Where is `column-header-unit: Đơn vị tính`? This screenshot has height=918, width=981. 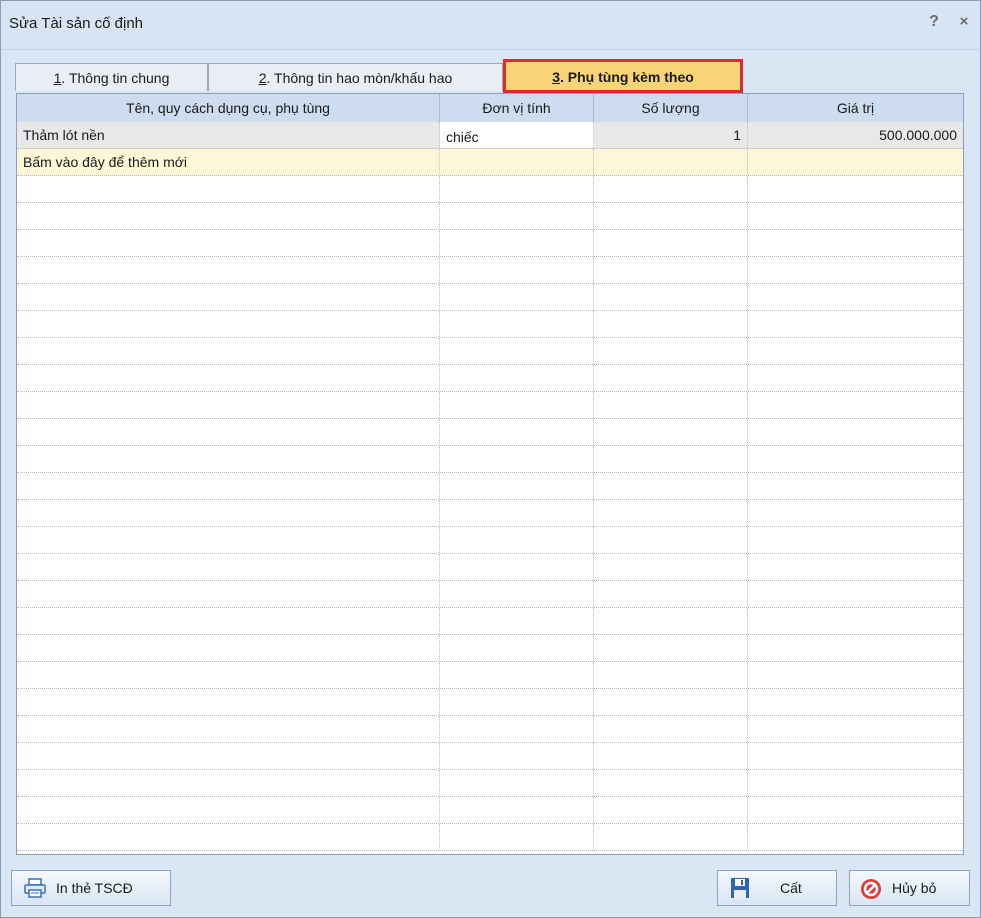
column-header-unit: Đơn vị tính is located at coordinates (517, 108).